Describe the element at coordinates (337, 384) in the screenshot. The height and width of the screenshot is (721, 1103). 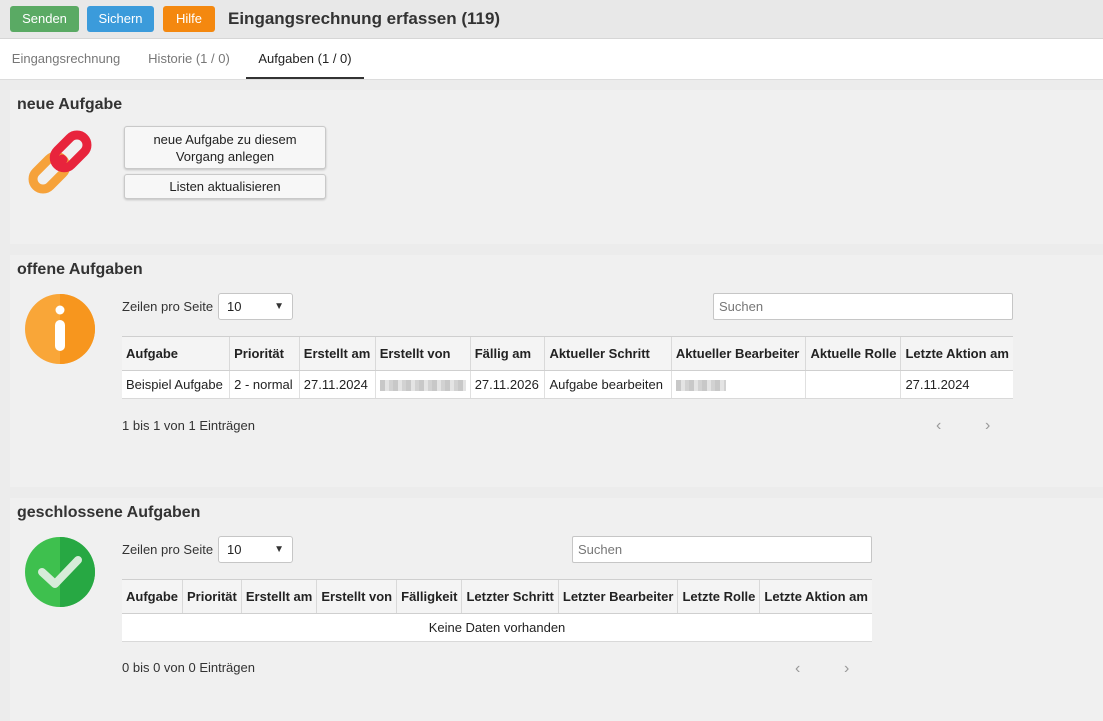
I see `created-date-cell: 27.11.2024` at that location.